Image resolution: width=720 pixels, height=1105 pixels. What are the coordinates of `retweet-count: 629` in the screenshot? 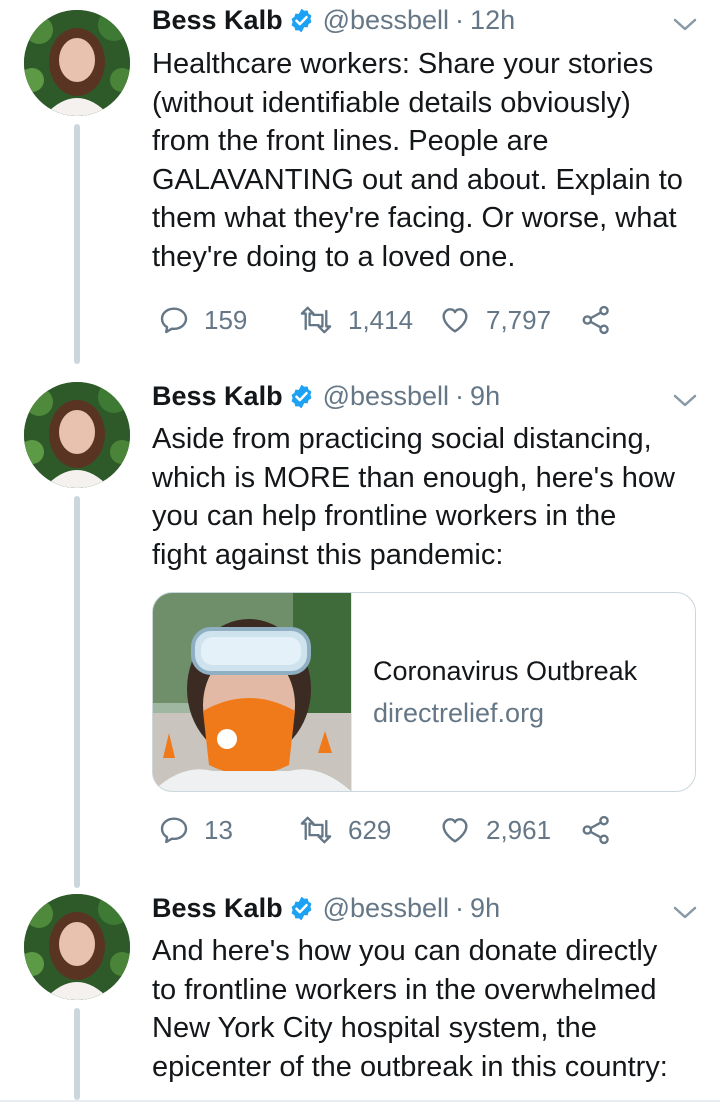 It's located at (370, 829).